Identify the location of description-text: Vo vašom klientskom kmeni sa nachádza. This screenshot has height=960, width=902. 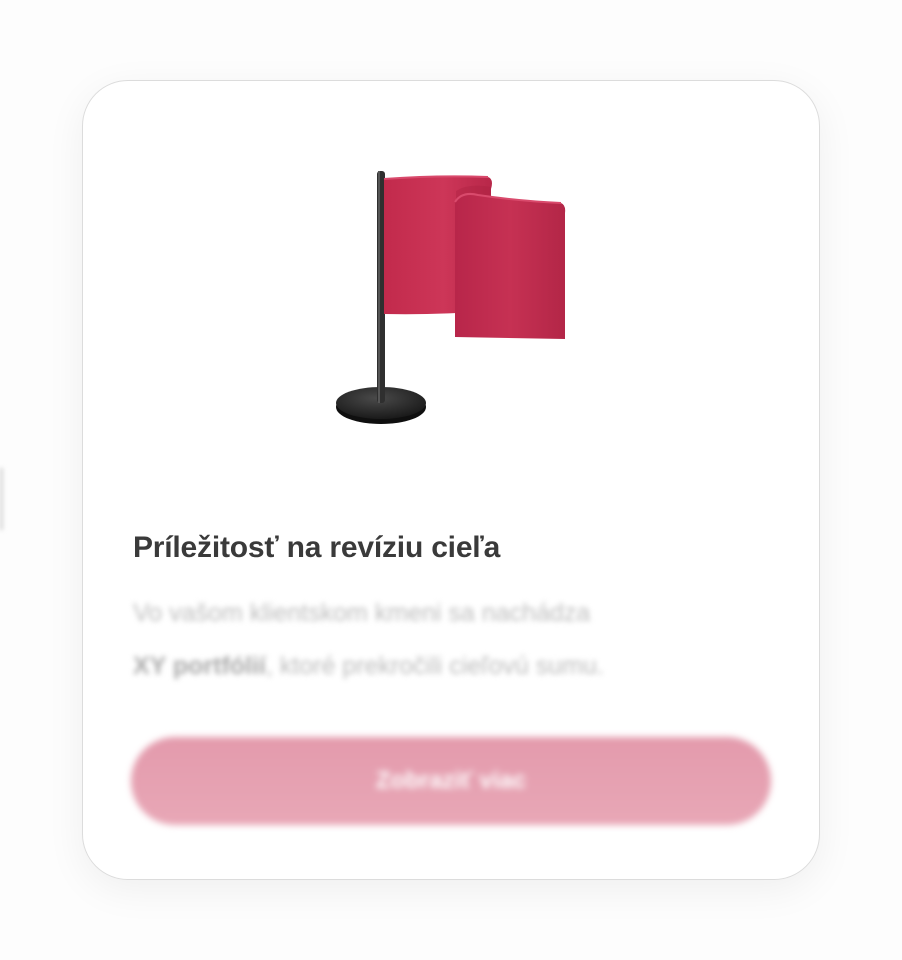
(362, 613).